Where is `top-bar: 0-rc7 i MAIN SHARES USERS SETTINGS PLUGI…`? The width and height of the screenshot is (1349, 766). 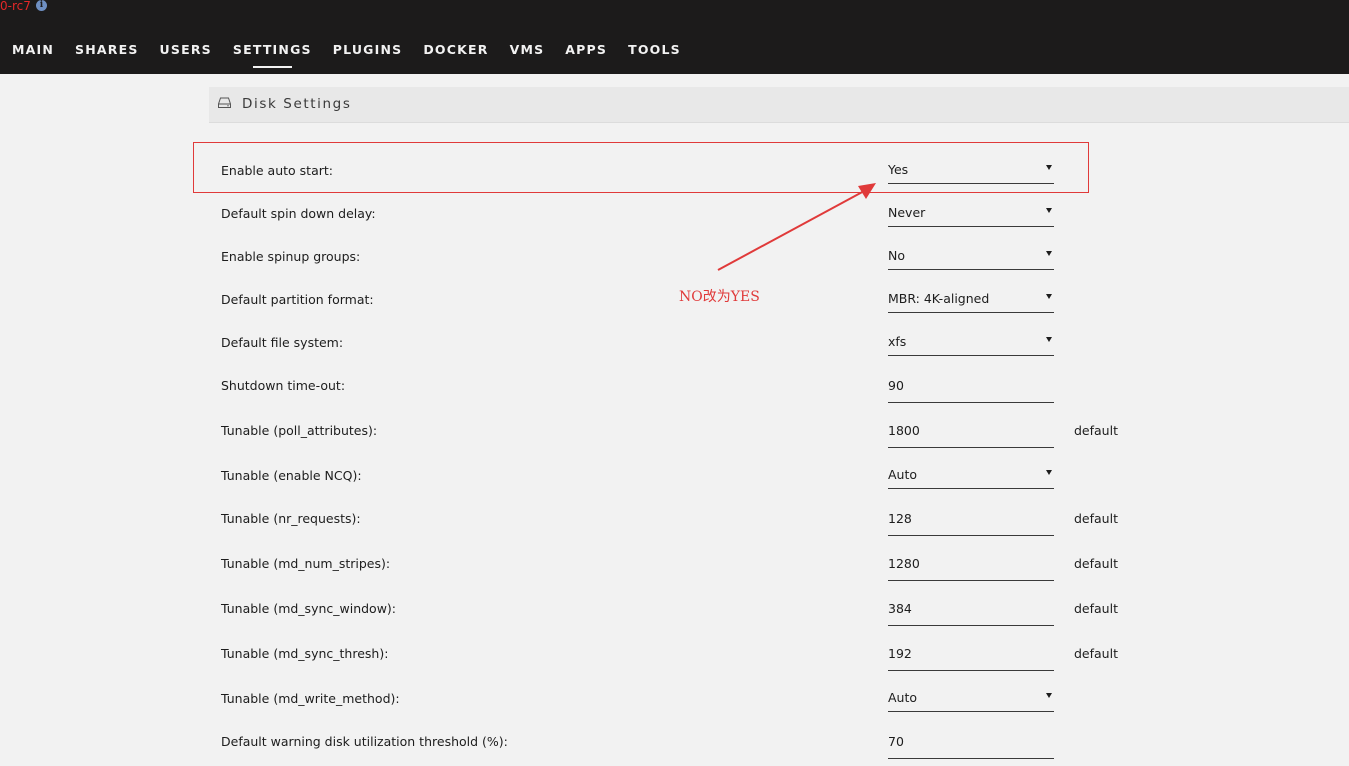 top-bar: 0-rc7 i MAIN SHARES USERS SETTINGS PLUGI… is located at coordinates (674, 37).